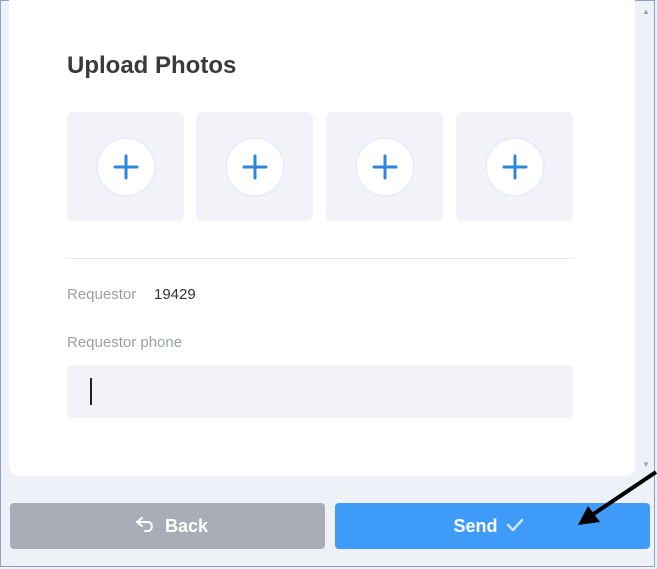  I want to click on pointer-arrow-icon, so click(617, 497).